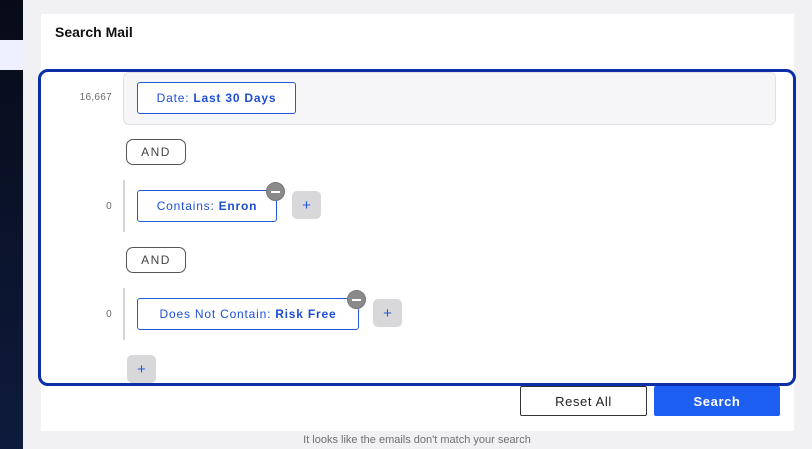 This screenshot has height=449, width=812. I want to click on filter-chip-contains: Contains: Enron, so click(207, 206).